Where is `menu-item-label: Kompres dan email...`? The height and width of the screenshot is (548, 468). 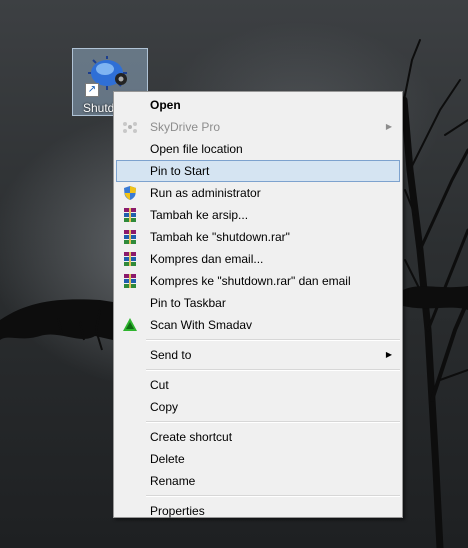 menu-item-label: Kompres dan email... is located at coordinates (207, 259).